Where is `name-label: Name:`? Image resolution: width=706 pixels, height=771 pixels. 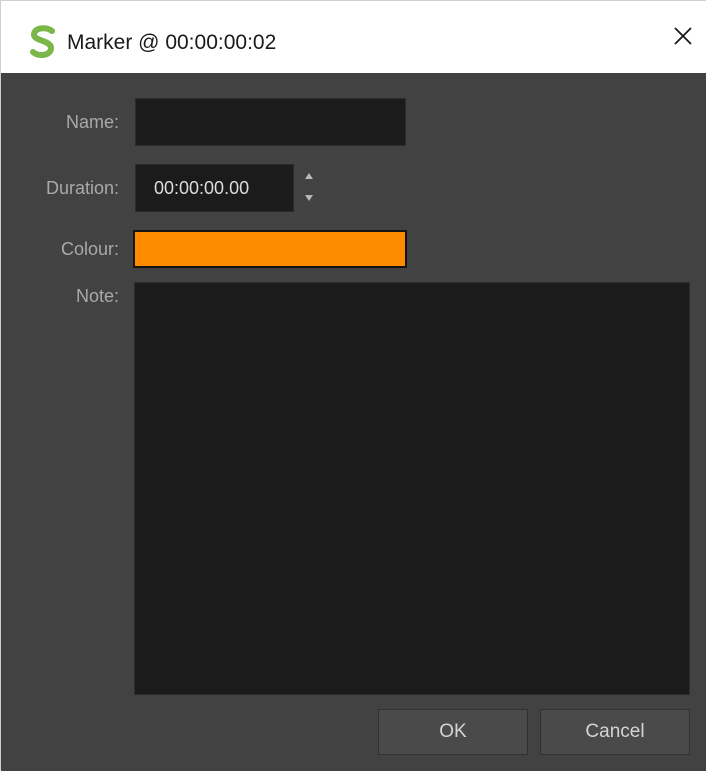
name-label: Name: is located at coordinates (92, 122).